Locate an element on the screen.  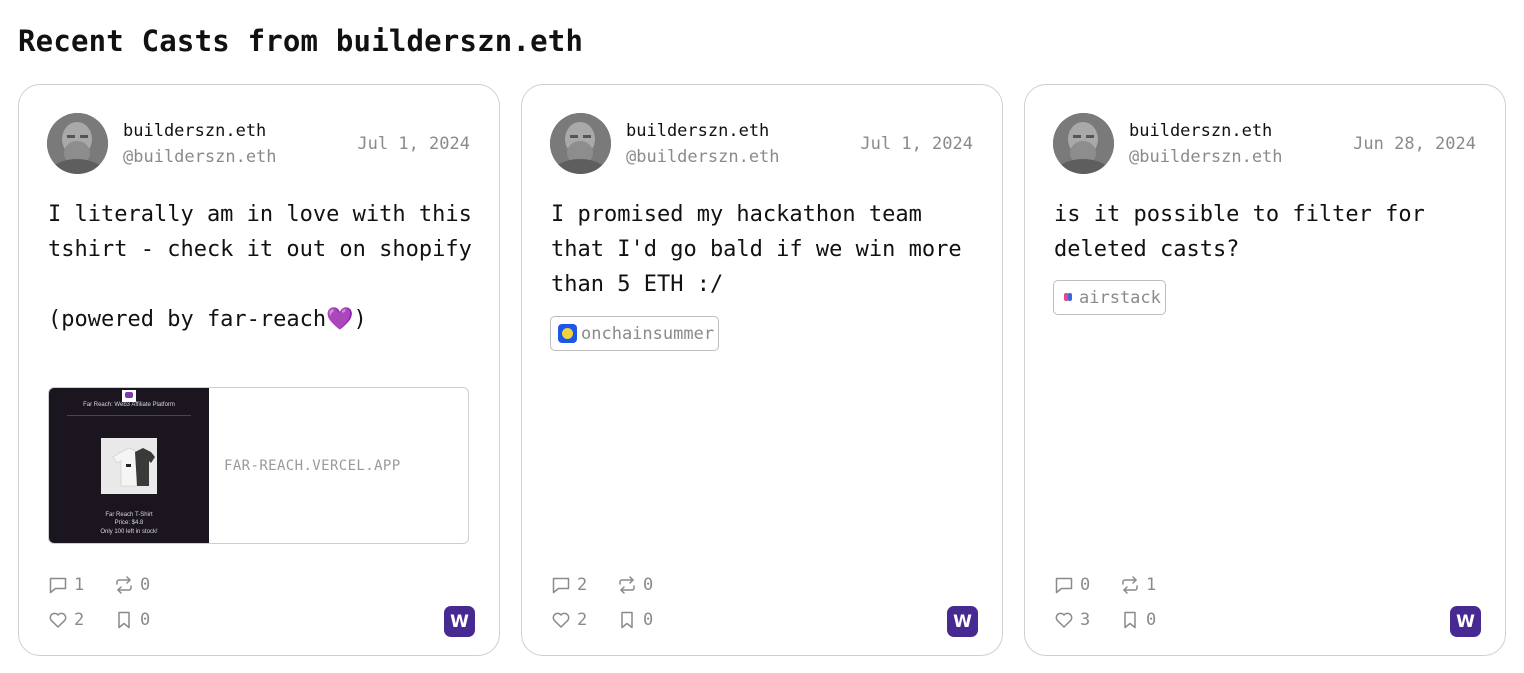
reply-count: 1 is located at coordinates (79, 585).